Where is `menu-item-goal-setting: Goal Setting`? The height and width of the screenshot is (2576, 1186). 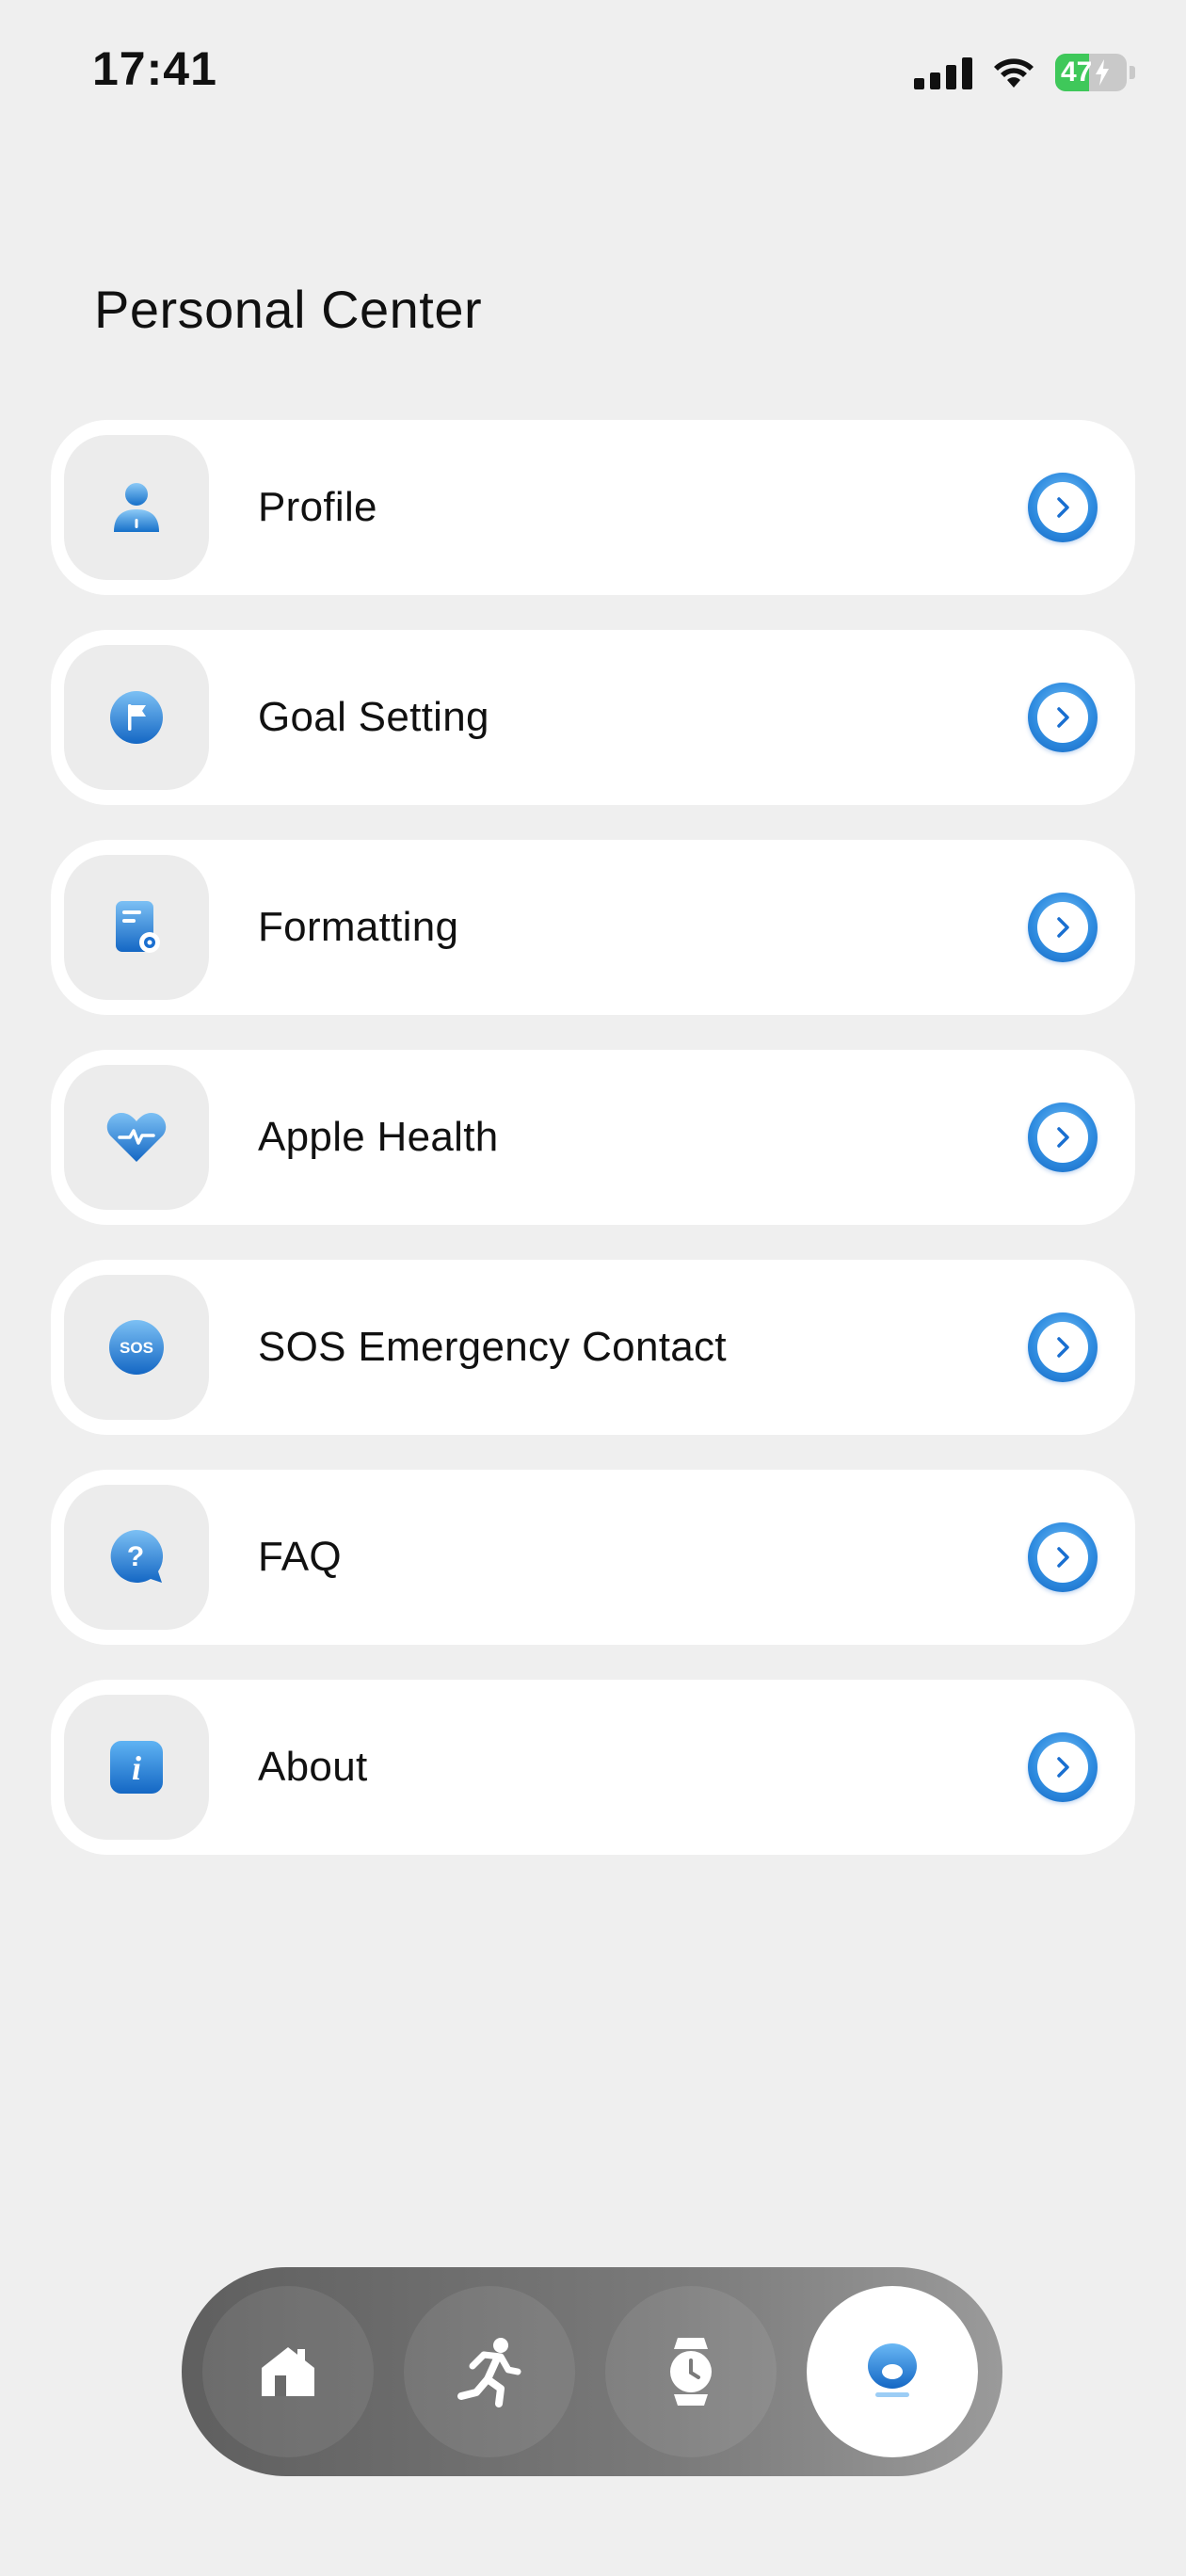
menu-item-goal-setting: Goal Setting is located at coordinates (593, 717).